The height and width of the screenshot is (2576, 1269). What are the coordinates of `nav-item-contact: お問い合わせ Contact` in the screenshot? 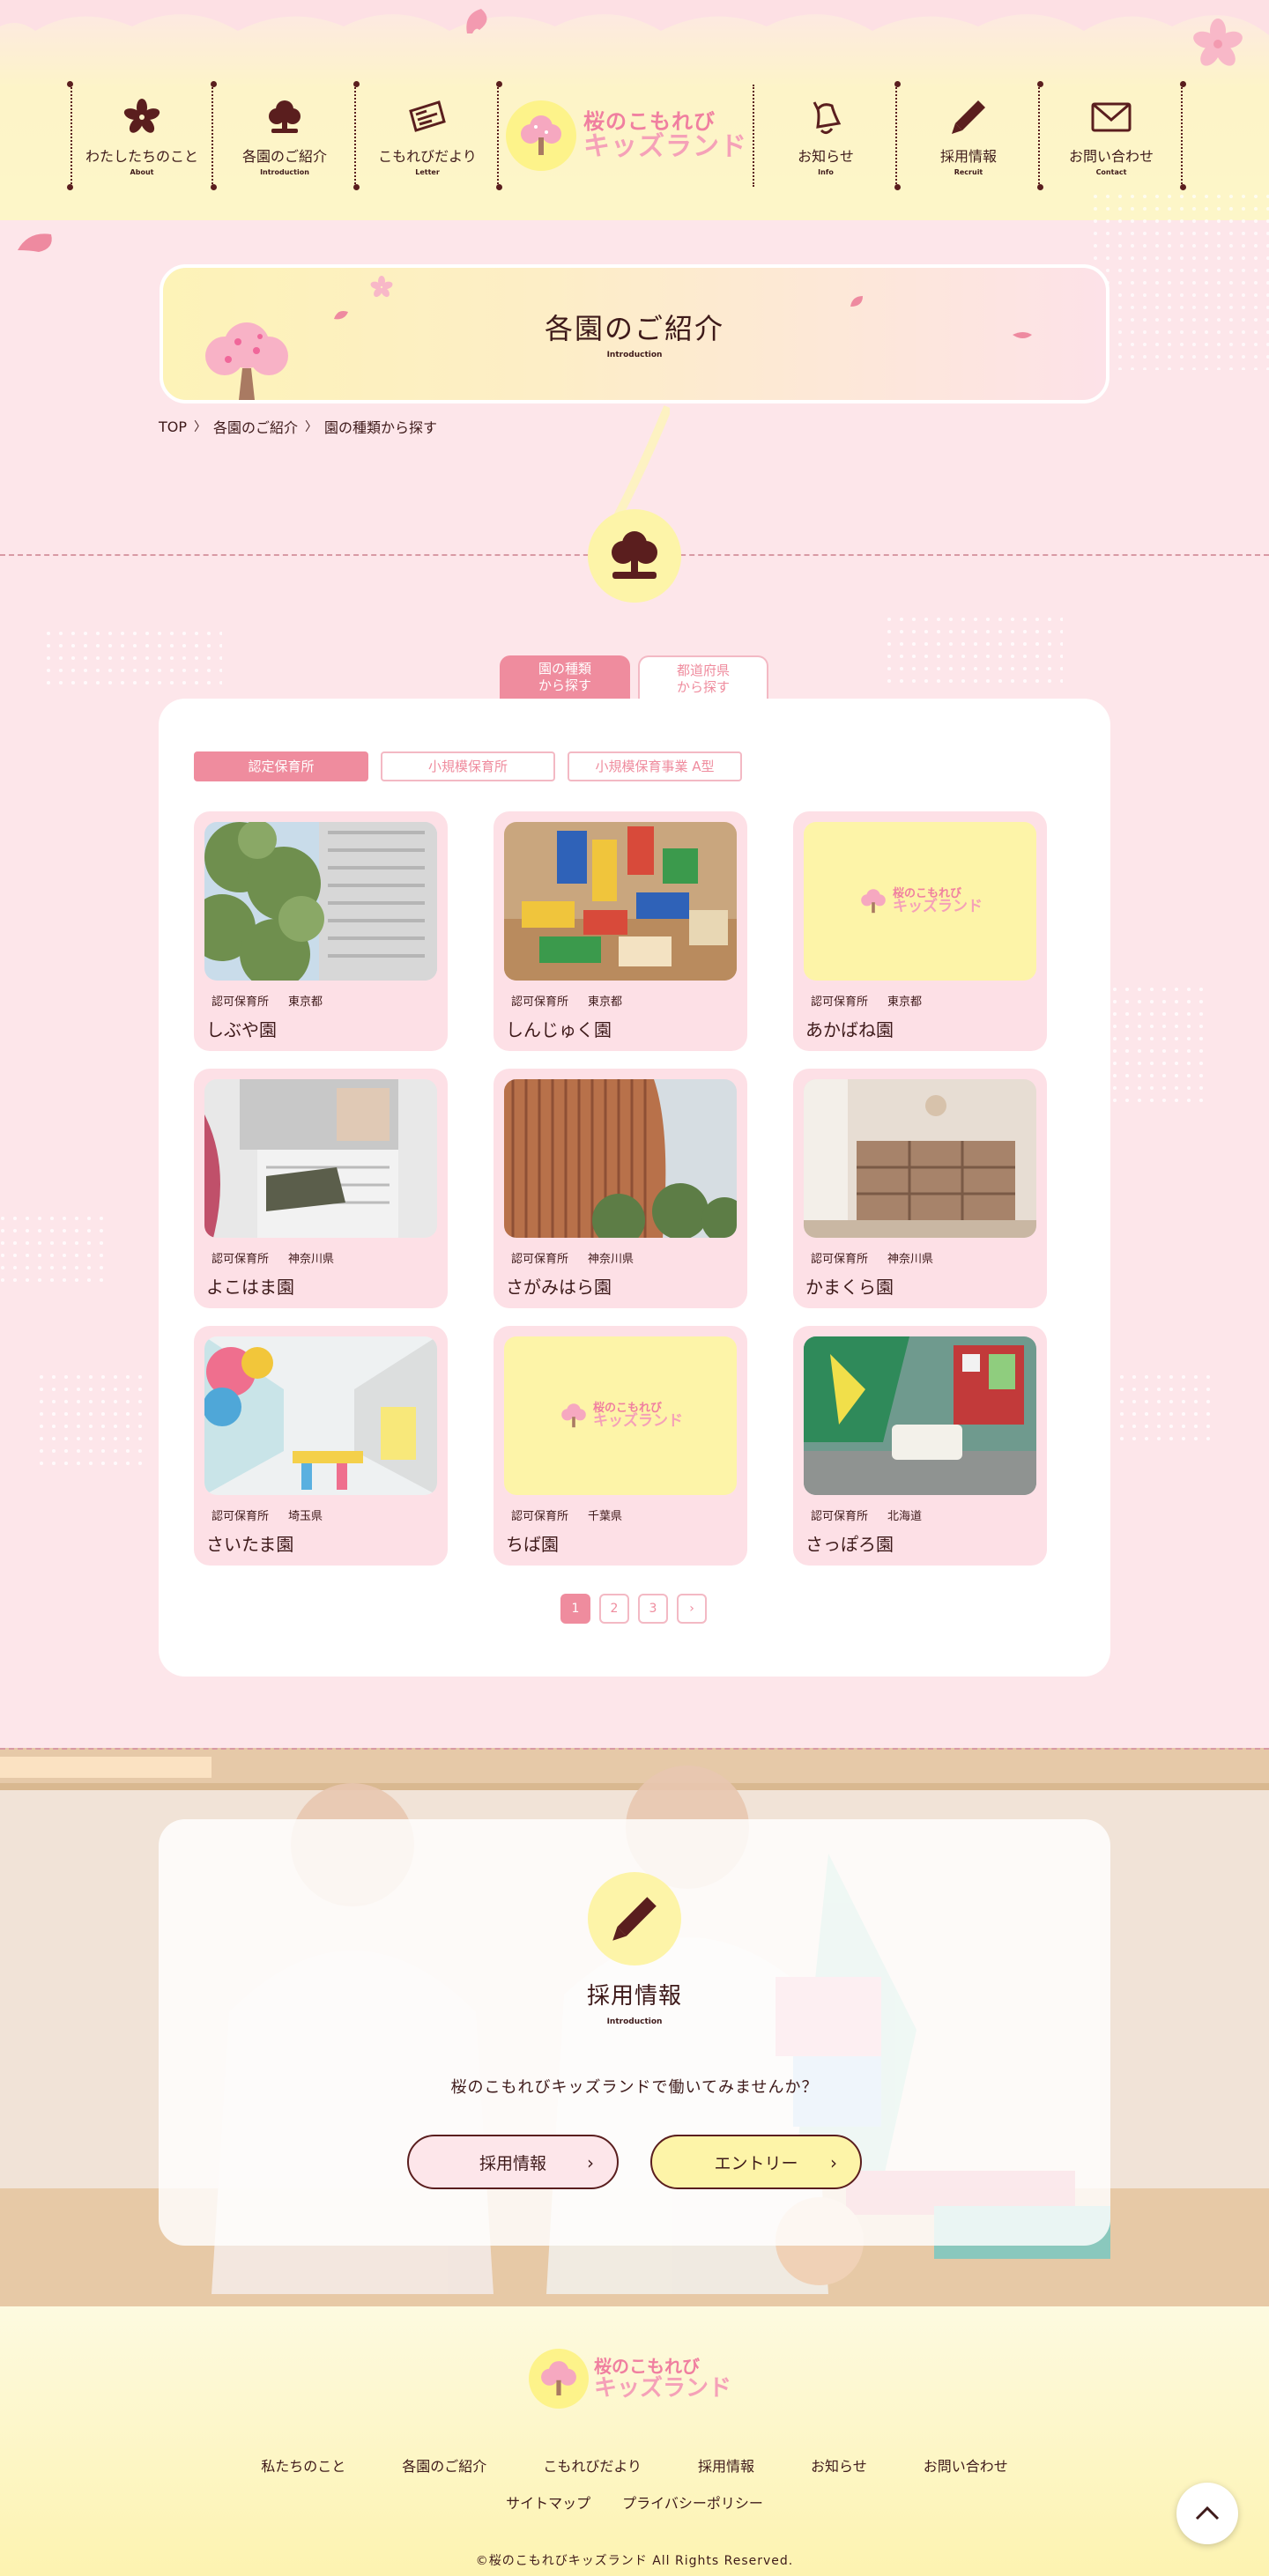 It's located at (1113, 135).